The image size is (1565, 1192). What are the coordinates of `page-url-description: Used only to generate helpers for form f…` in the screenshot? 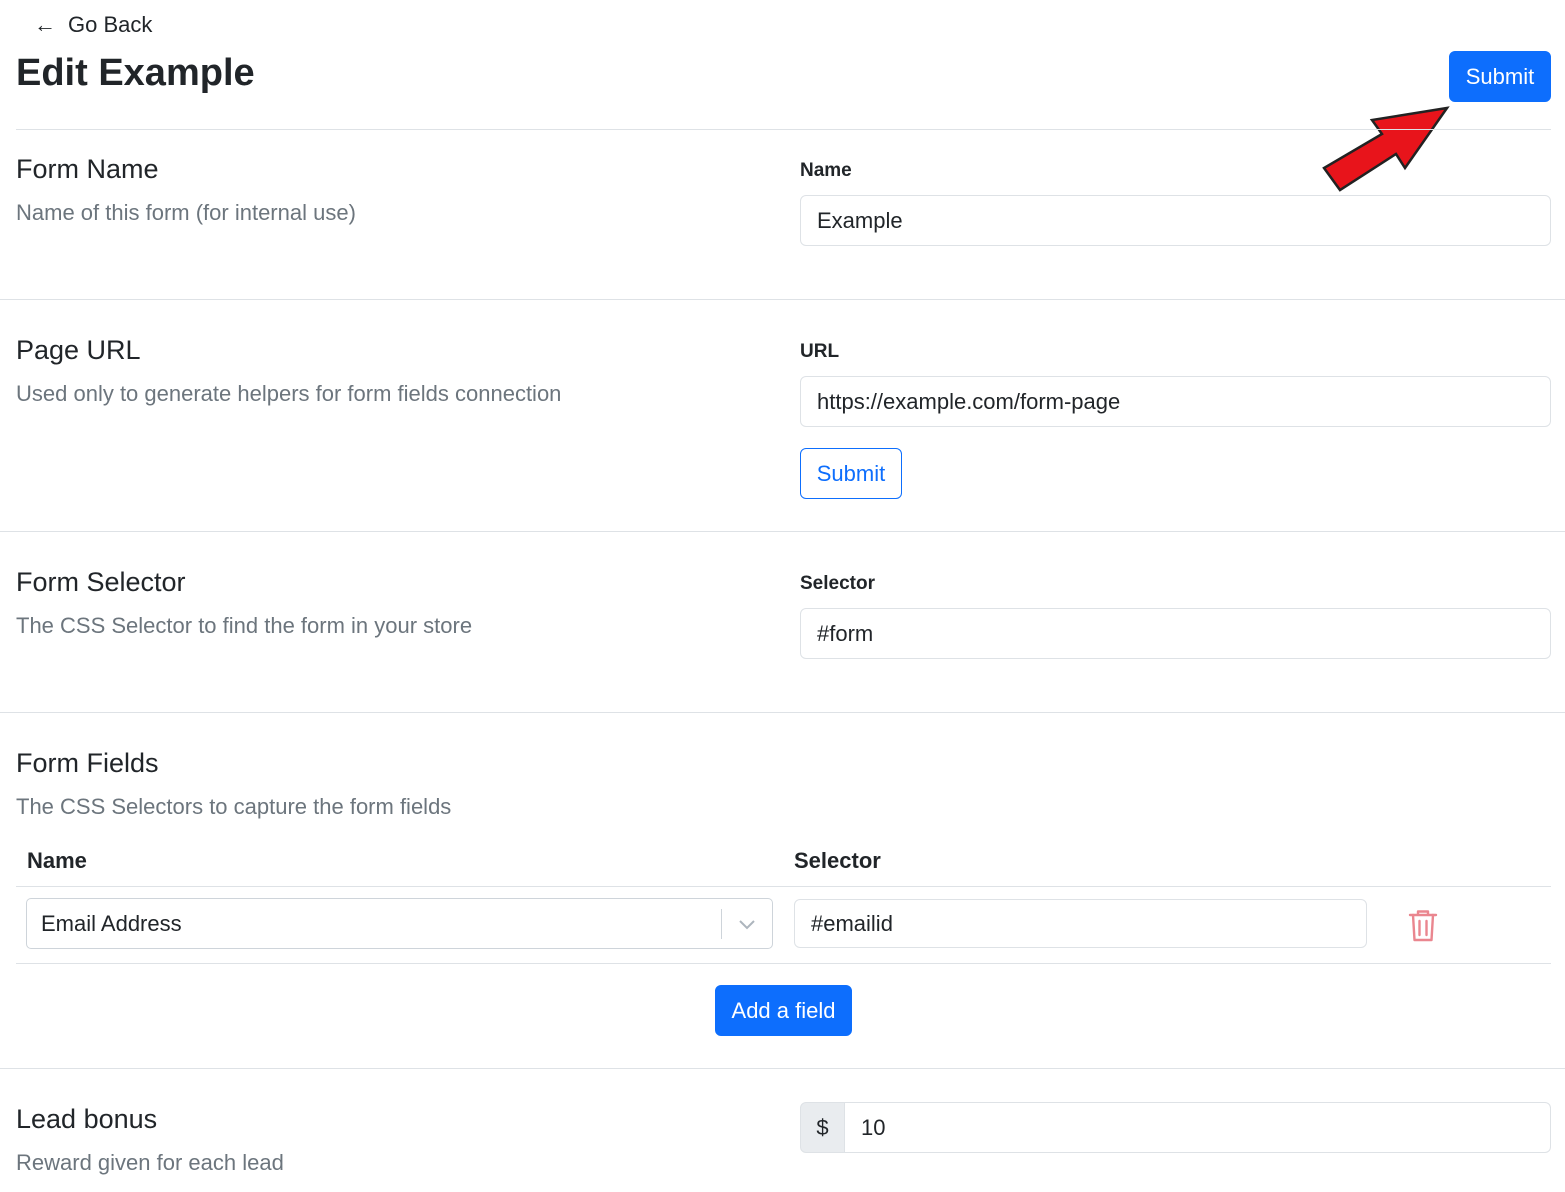 It's located at (289, 393).